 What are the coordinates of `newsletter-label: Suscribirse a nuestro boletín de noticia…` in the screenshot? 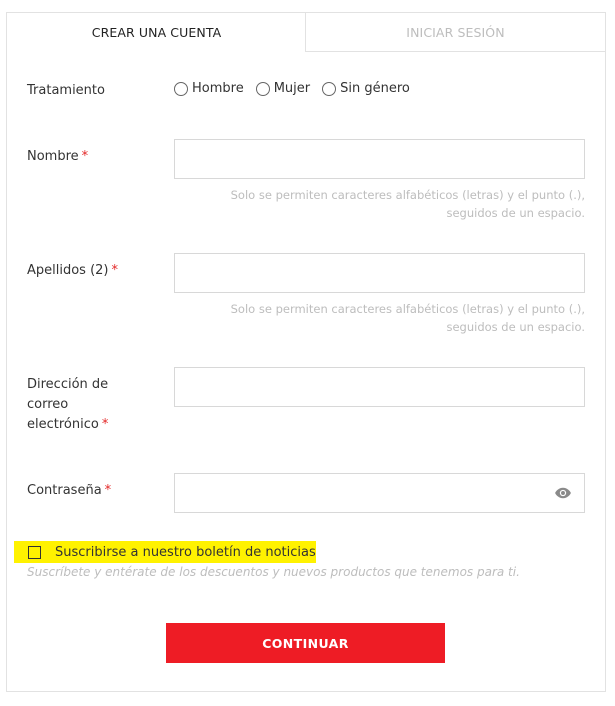 It's located at (185, 552).